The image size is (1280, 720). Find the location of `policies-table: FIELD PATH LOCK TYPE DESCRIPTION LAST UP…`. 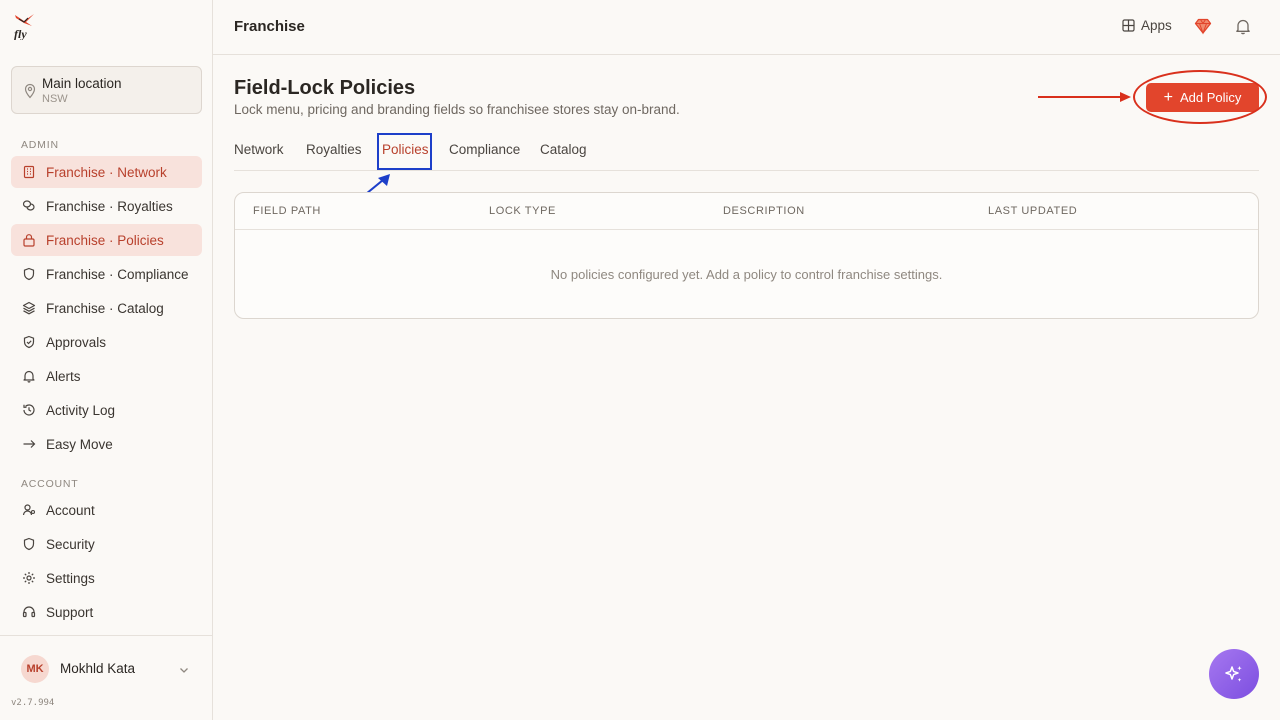

policies-table: FIELD PATH LOCK TYPE DESCRIPTION LAST UP… is located at coordinates (746, 255).